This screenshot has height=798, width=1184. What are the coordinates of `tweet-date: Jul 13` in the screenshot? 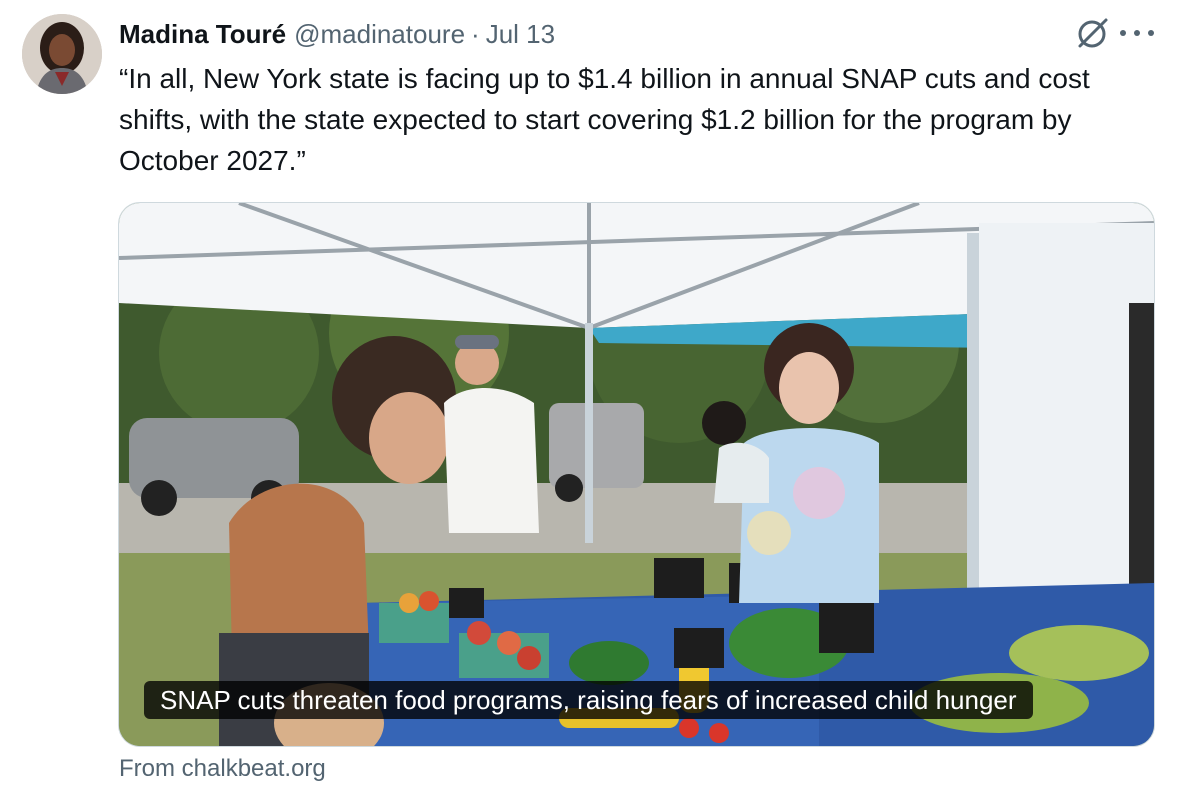 It's located at (520, 34).